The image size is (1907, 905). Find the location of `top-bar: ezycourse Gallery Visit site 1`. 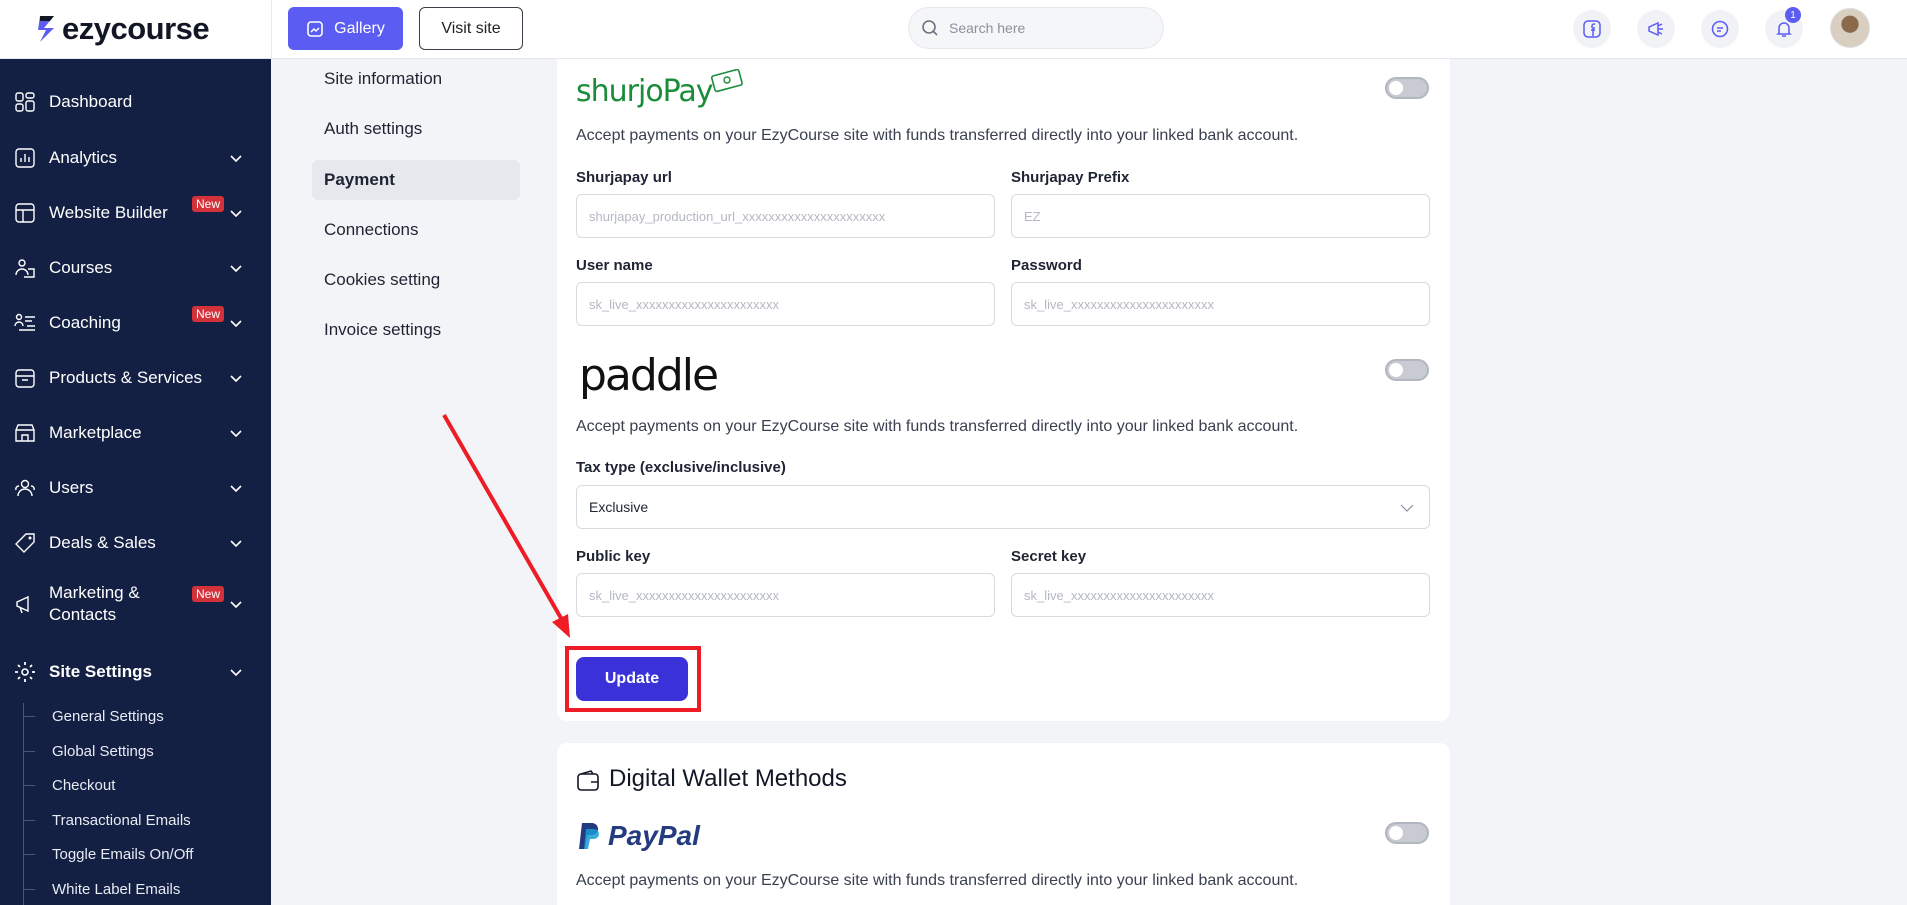

top-bar: ezycourse Gallery Visit site 1 is located at coordinates (953, 29).